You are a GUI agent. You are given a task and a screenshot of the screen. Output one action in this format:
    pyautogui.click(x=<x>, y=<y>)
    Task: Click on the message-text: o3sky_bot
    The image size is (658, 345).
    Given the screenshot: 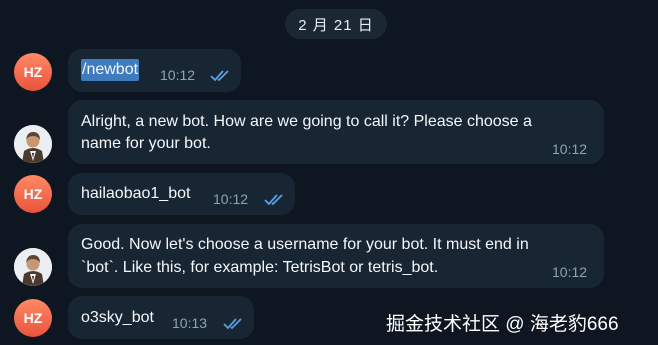 What is the action you would take?
    pyautogui.click(x=117, y=317)
    